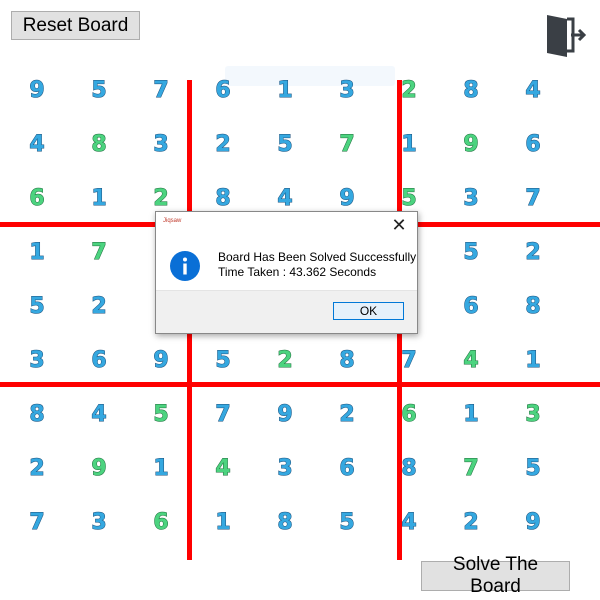 Image resolution: width=600 pixels, height=600 pixels. What do you see at coordinates (300, 384) in the screenshot?
I see `box-divider-horizontal` at bounding box center [300, 384].